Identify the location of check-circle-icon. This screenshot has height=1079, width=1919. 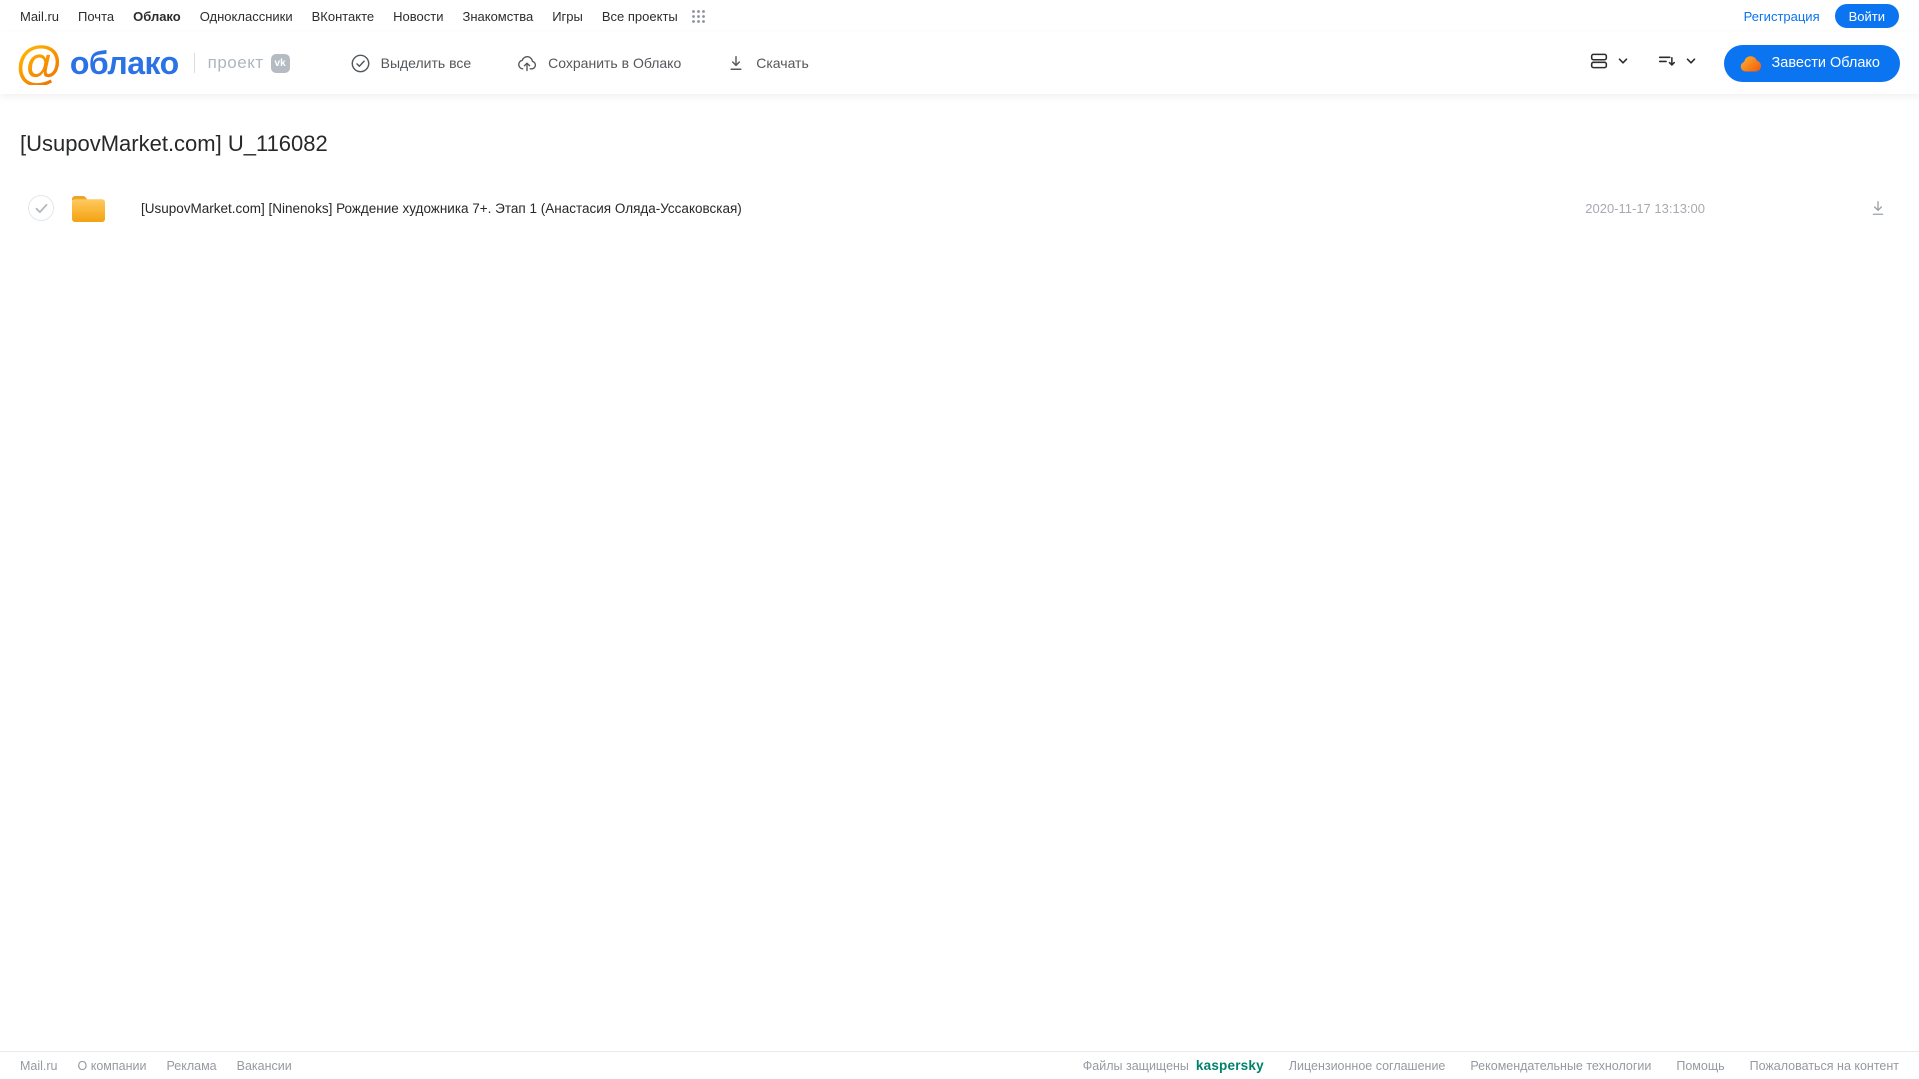
(360, 63).